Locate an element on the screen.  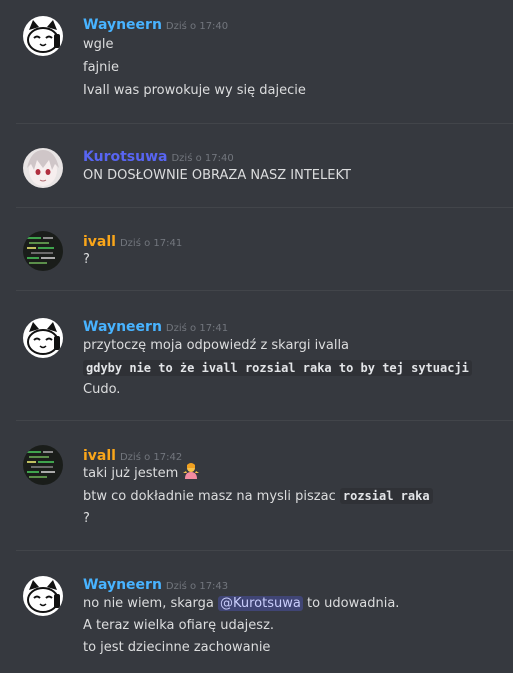
anime-girl-avatar-icon is located at coordinates (43, 168).